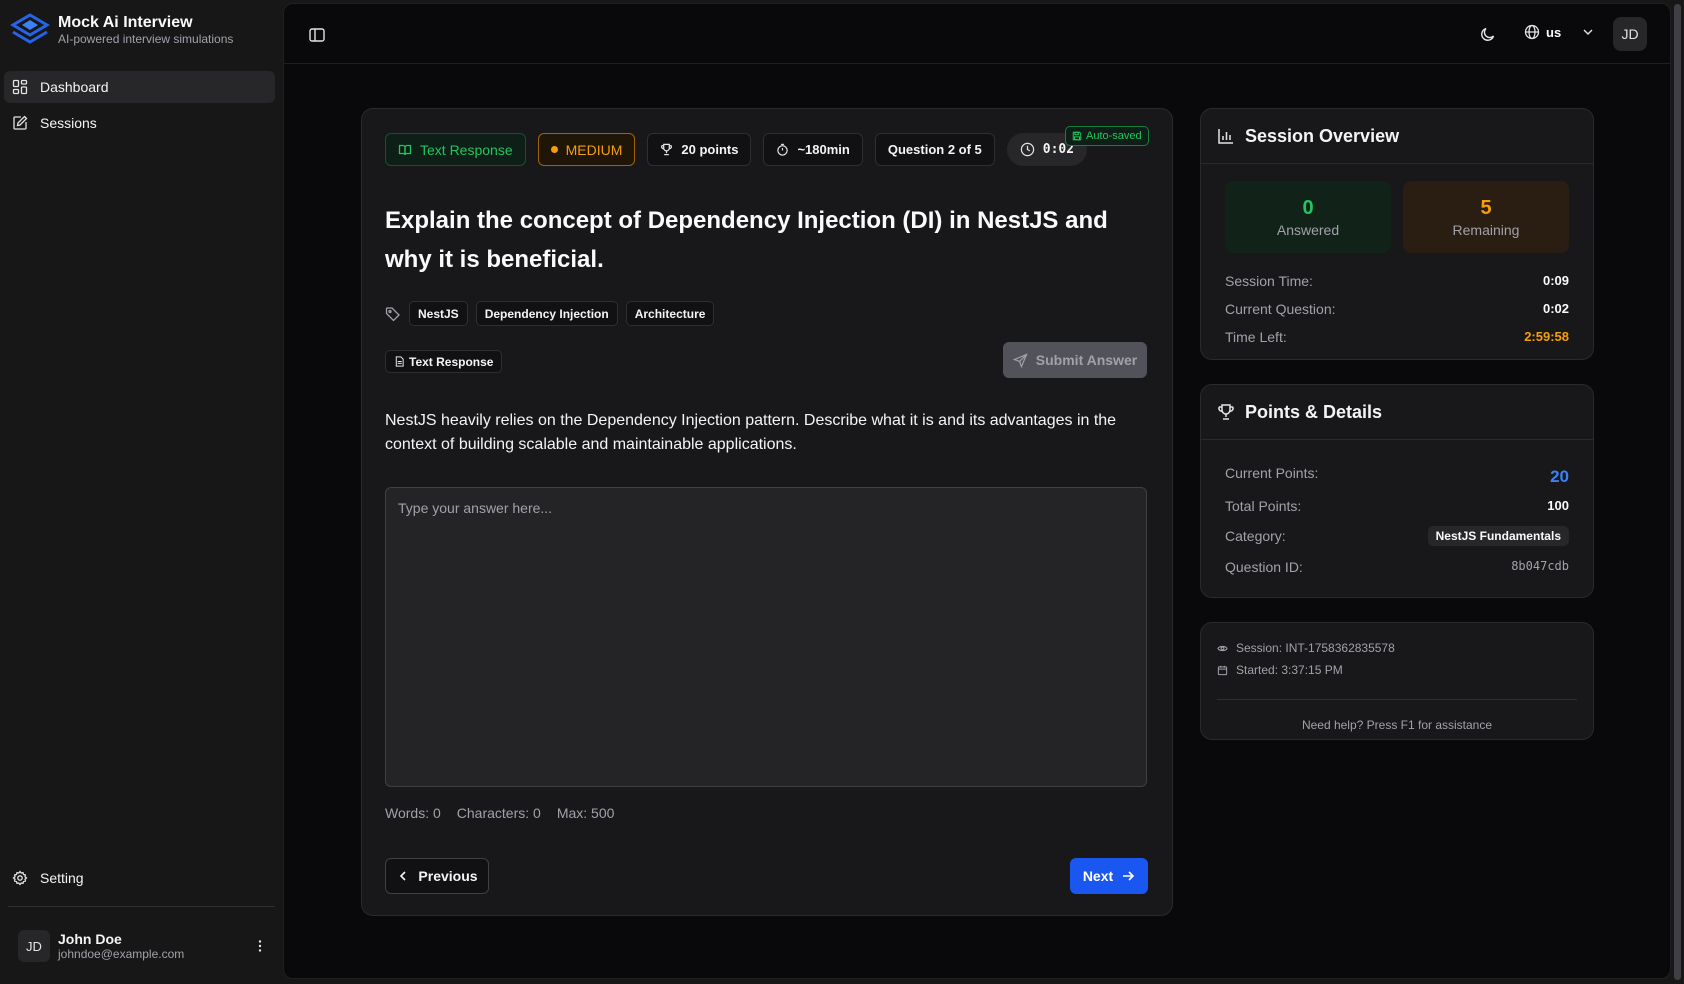  Describe the element at coordinates (451, 361) in the screenshot. I see `response-type-label: Text Response` at that location.